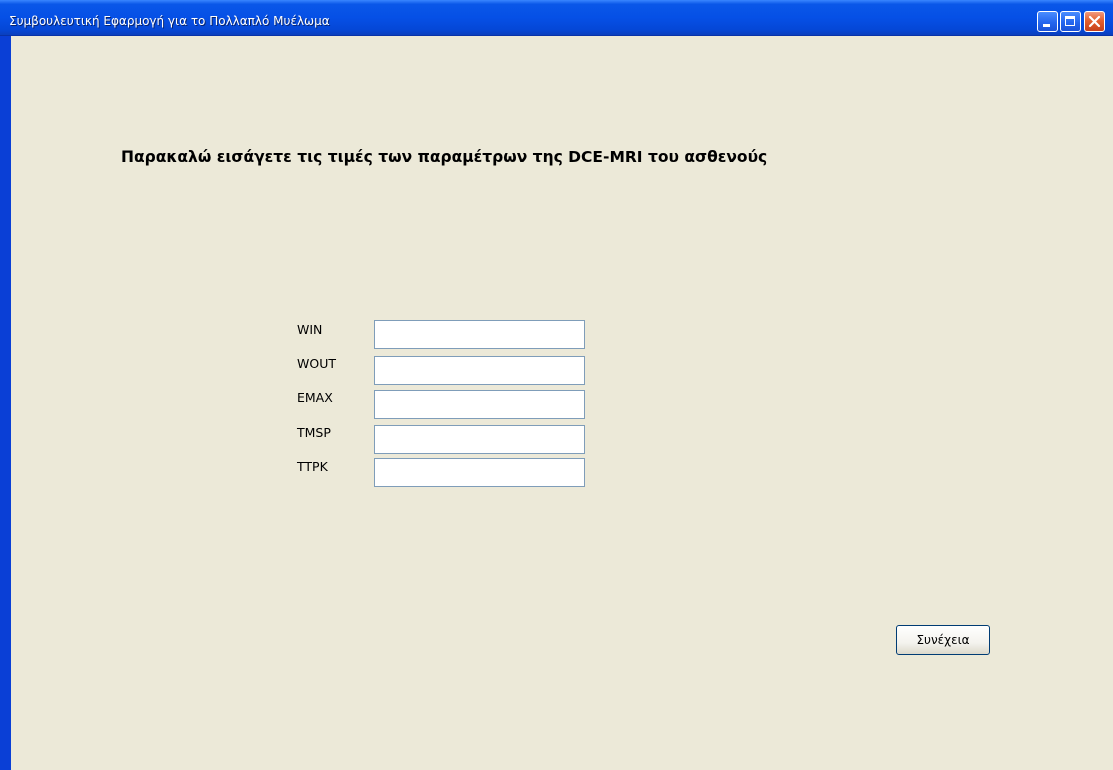  What do you see at coordinates (479, 334) in the screenshot?
I see `win-input` at bounding box center [479, 334].